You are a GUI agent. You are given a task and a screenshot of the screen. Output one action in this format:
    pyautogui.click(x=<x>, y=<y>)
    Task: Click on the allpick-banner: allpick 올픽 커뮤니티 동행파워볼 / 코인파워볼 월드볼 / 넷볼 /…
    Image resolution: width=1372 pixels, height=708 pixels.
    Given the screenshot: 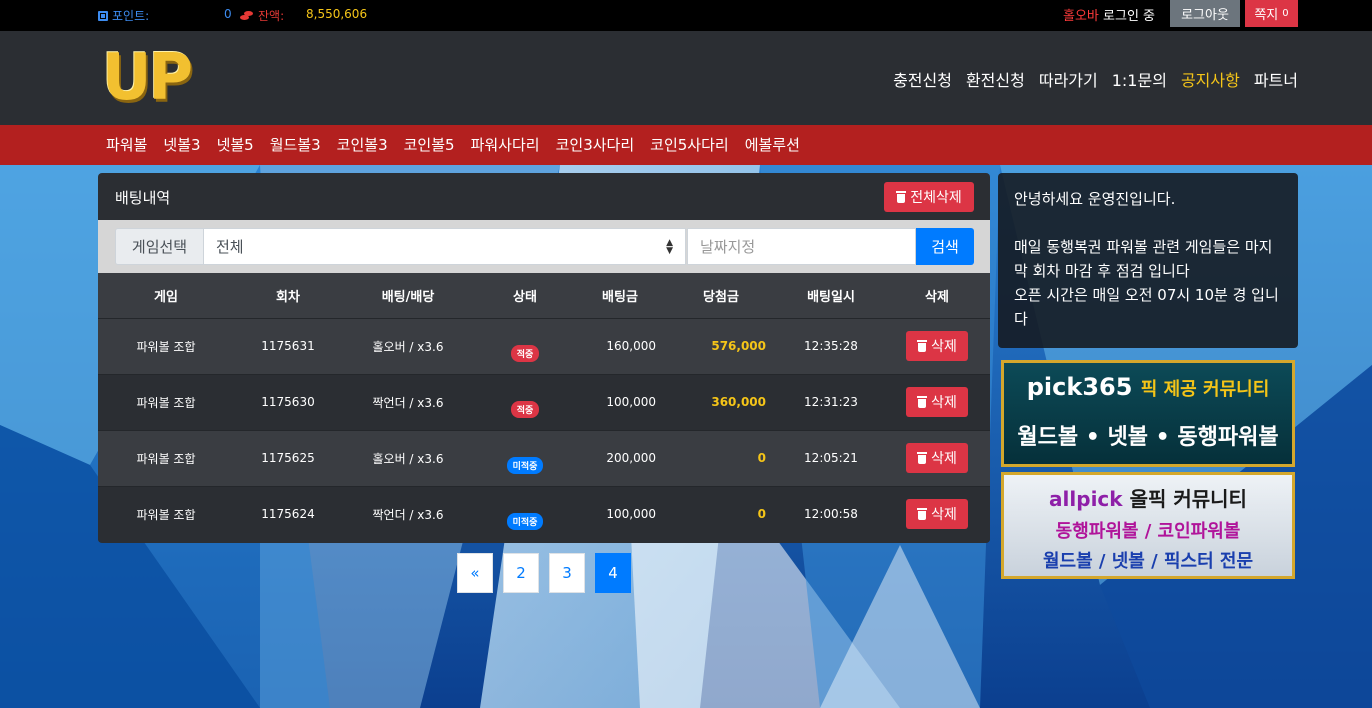 What is the action you would take?
    pyautogui.click(x=1148, y=525)
    